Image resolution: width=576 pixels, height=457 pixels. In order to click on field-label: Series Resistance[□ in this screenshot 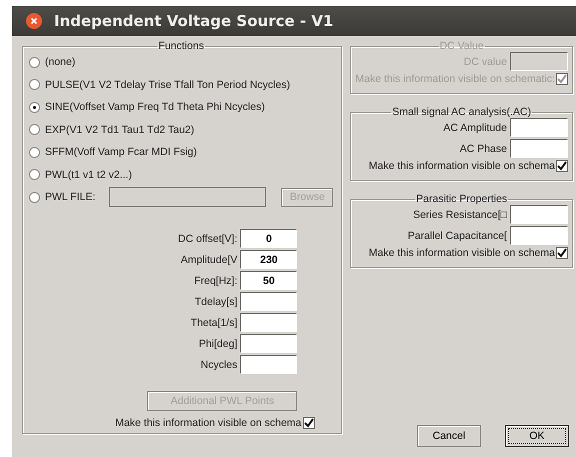, I will do `click(460, 214)`.